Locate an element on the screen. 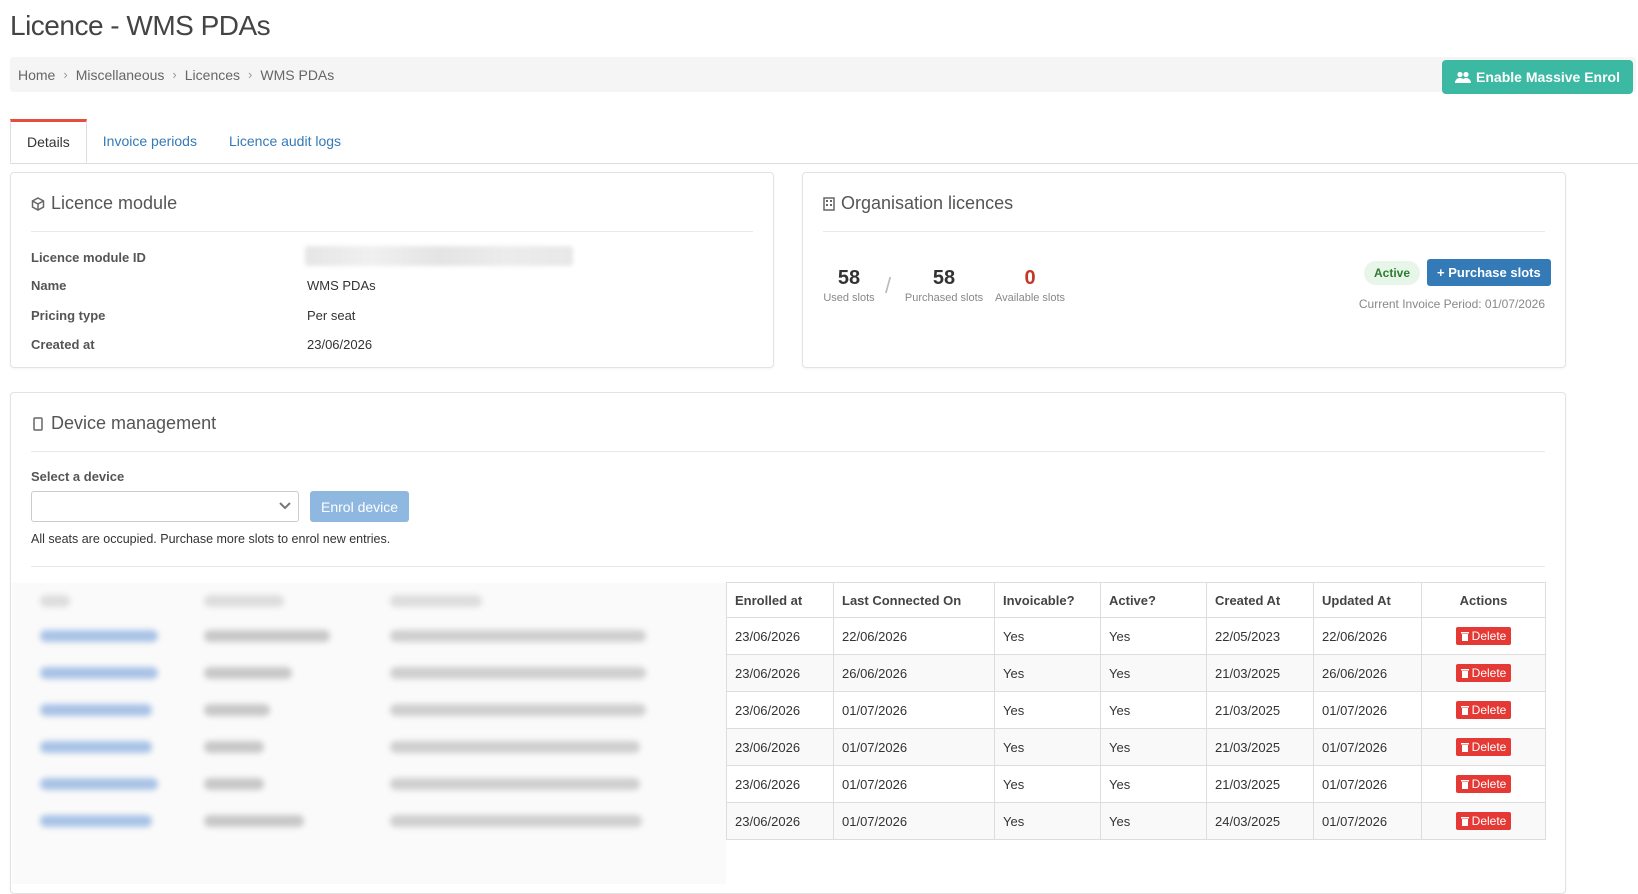 This screenshot has width=1638, height=894. licence-module-title: Licence module is located at coordinates (104, 203).